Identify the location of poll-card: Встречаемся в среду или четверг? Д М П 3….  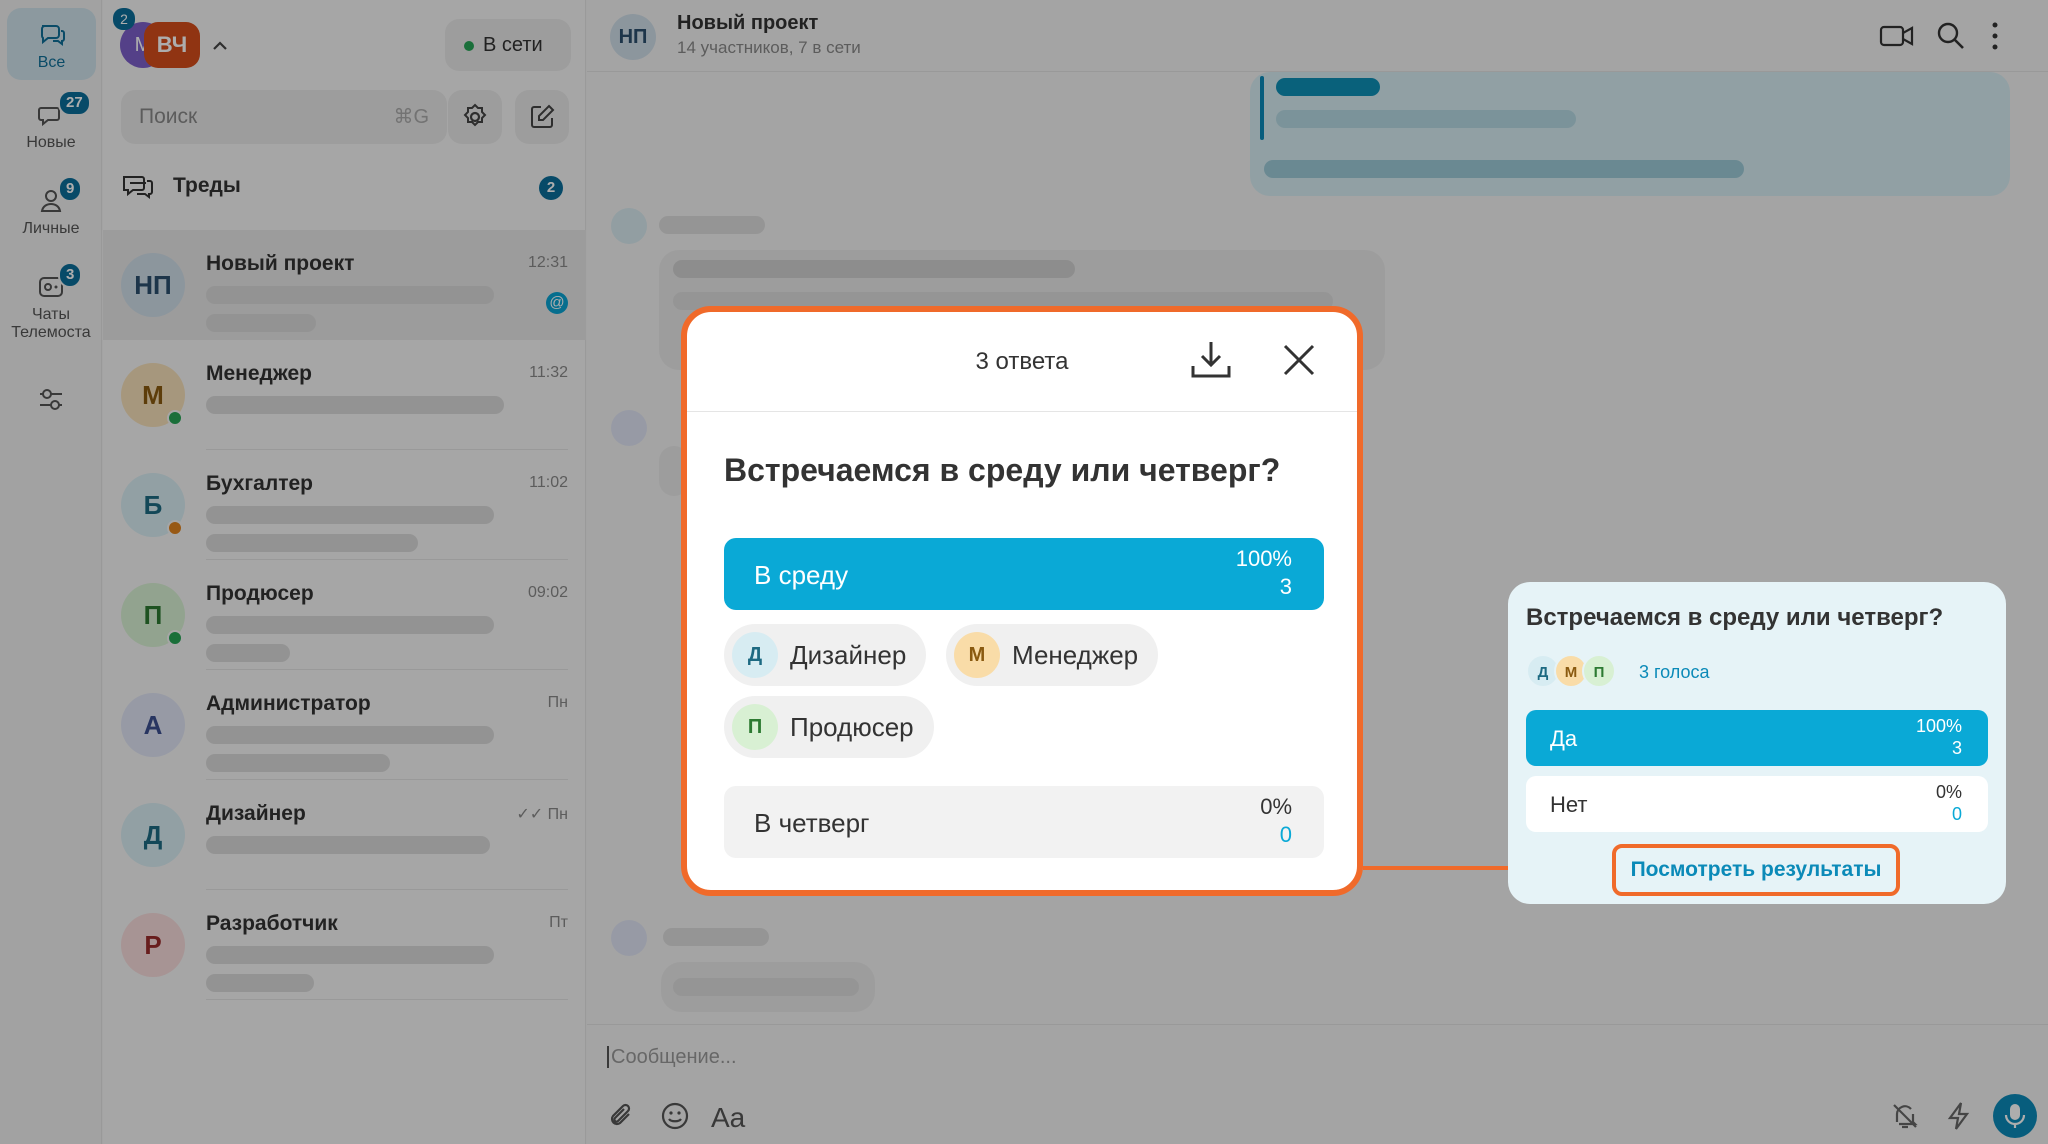
(1757, 743).